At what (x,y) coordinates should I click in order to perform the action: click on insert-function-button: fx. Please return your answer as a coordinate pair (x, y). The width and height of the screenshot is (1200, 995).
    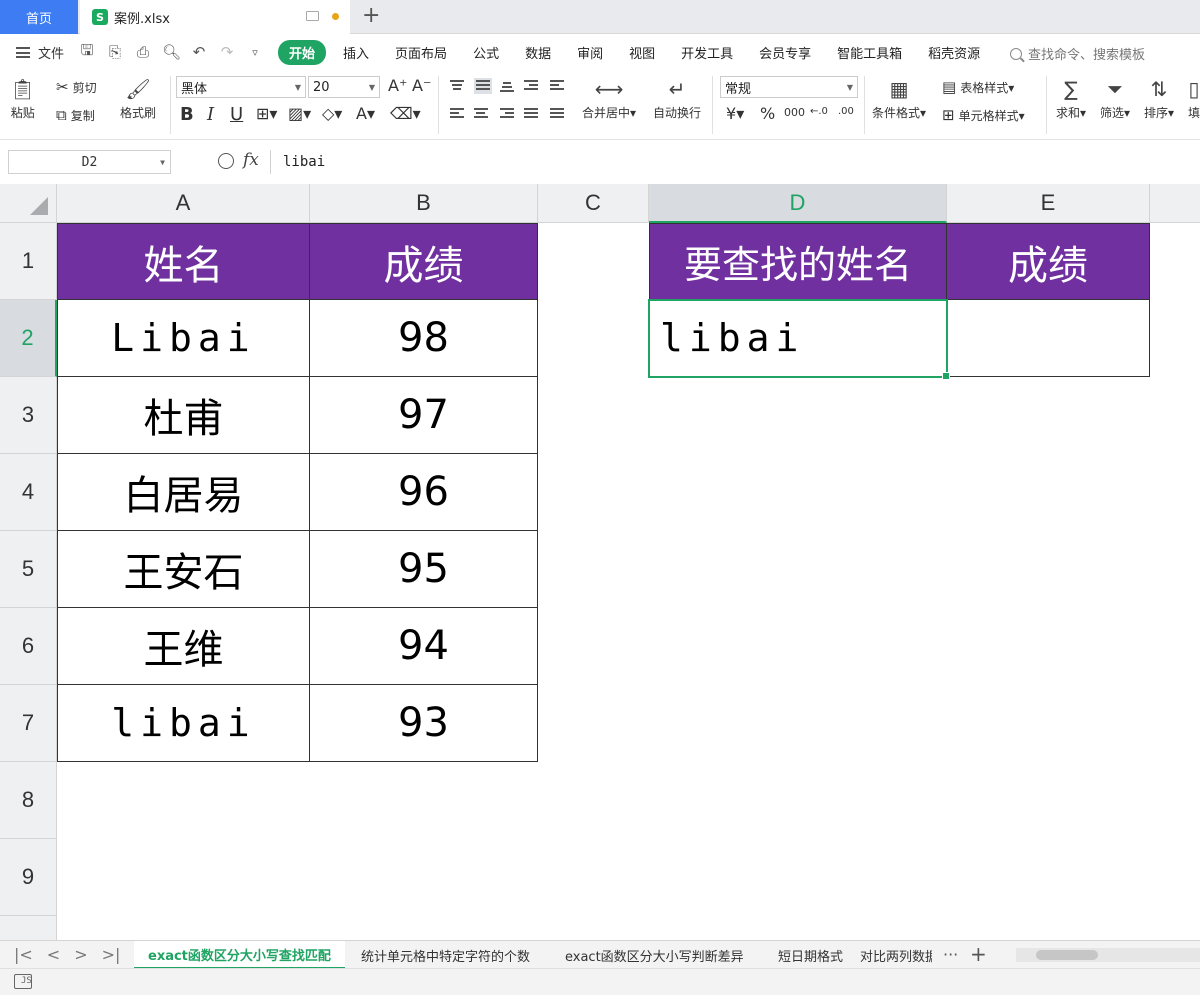
    Looking at the image, I should click on (251, 160).